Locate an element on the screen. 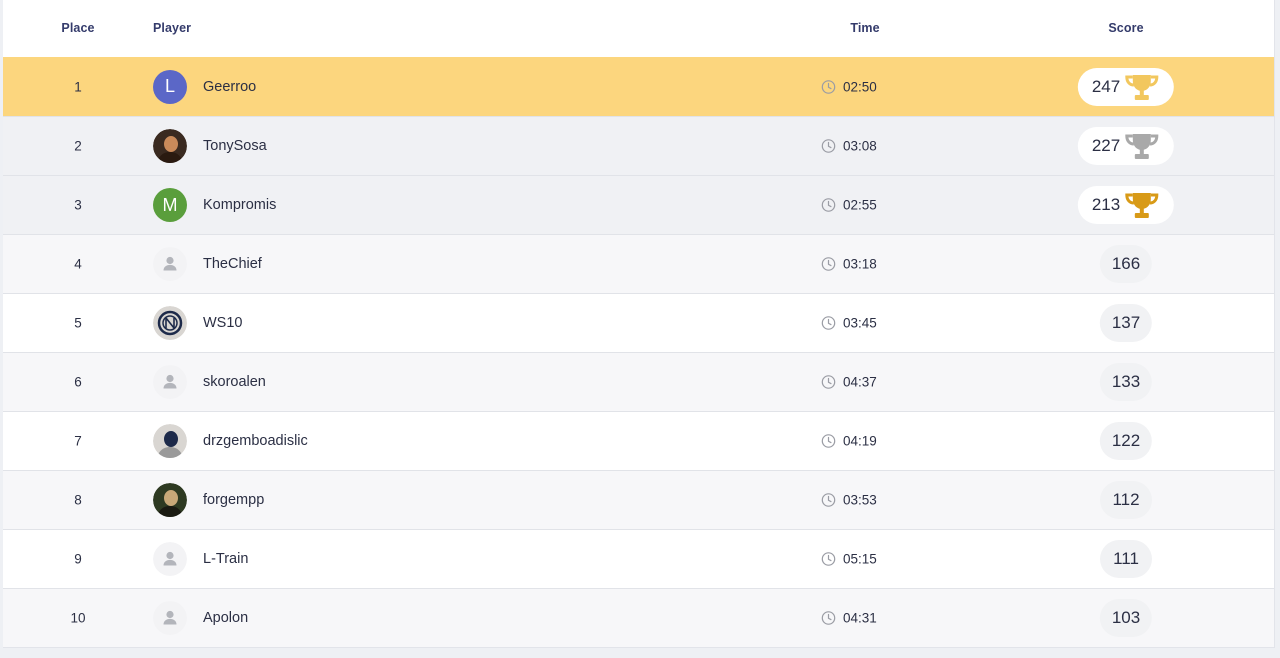  player-name: L-Train is located at coordinates (225, 559).